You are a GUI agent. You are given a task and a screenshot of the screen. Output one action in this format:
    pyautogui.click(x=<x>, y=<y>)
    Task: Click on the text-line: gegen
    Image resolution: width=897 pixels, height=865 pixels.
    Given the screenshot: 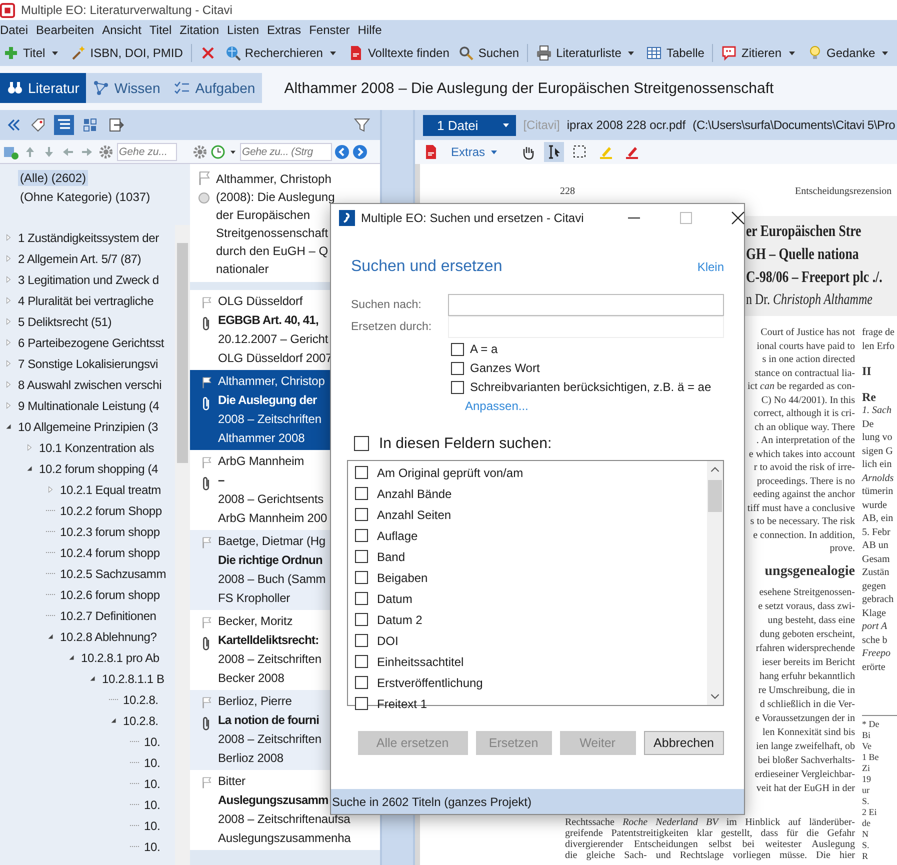 What is the action you would take?
    pyautogui.click(x=874, y=586)
    